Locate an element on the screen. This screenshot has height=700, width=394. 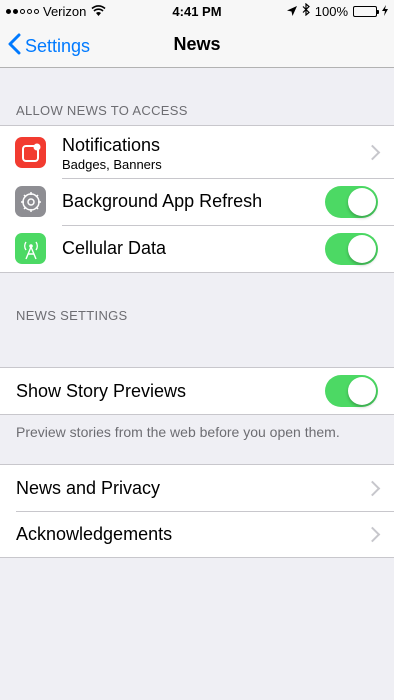
battery-percent: 100% is located at coordinates (331, 11).